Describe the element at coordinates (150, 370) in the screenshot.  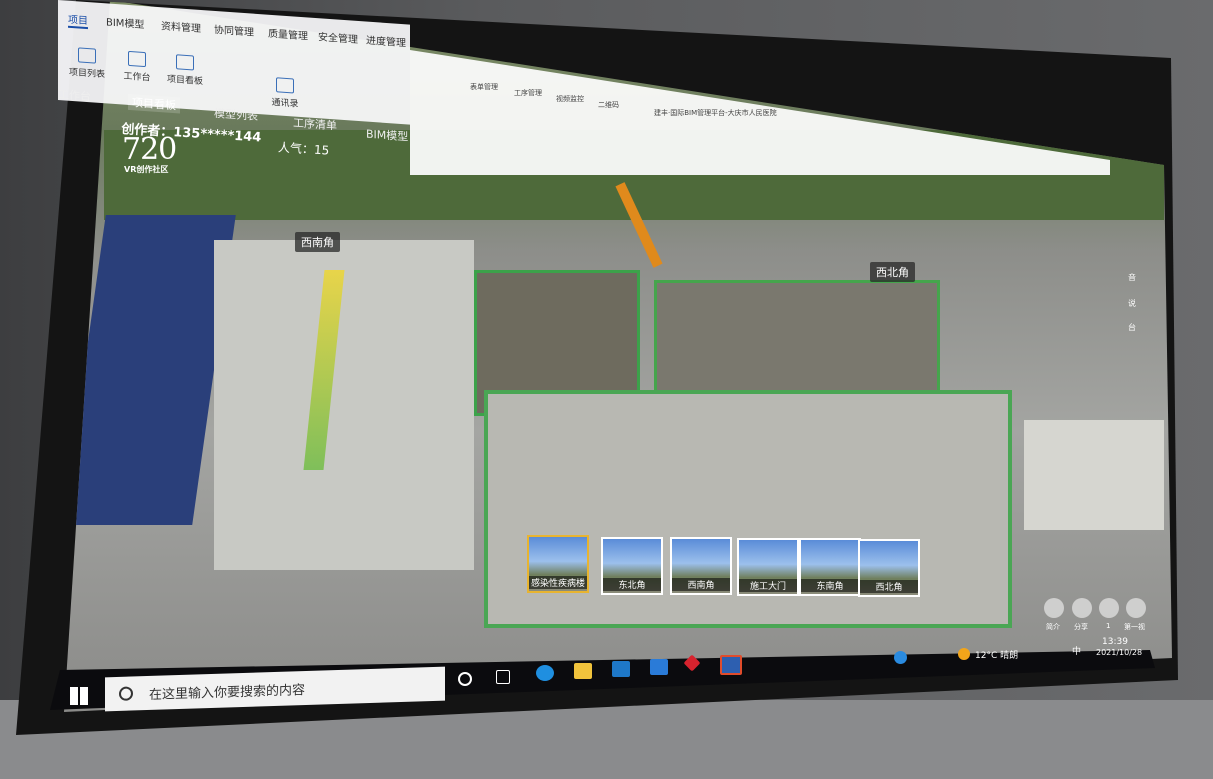
I see `blue-temporary-buildings` at that location.